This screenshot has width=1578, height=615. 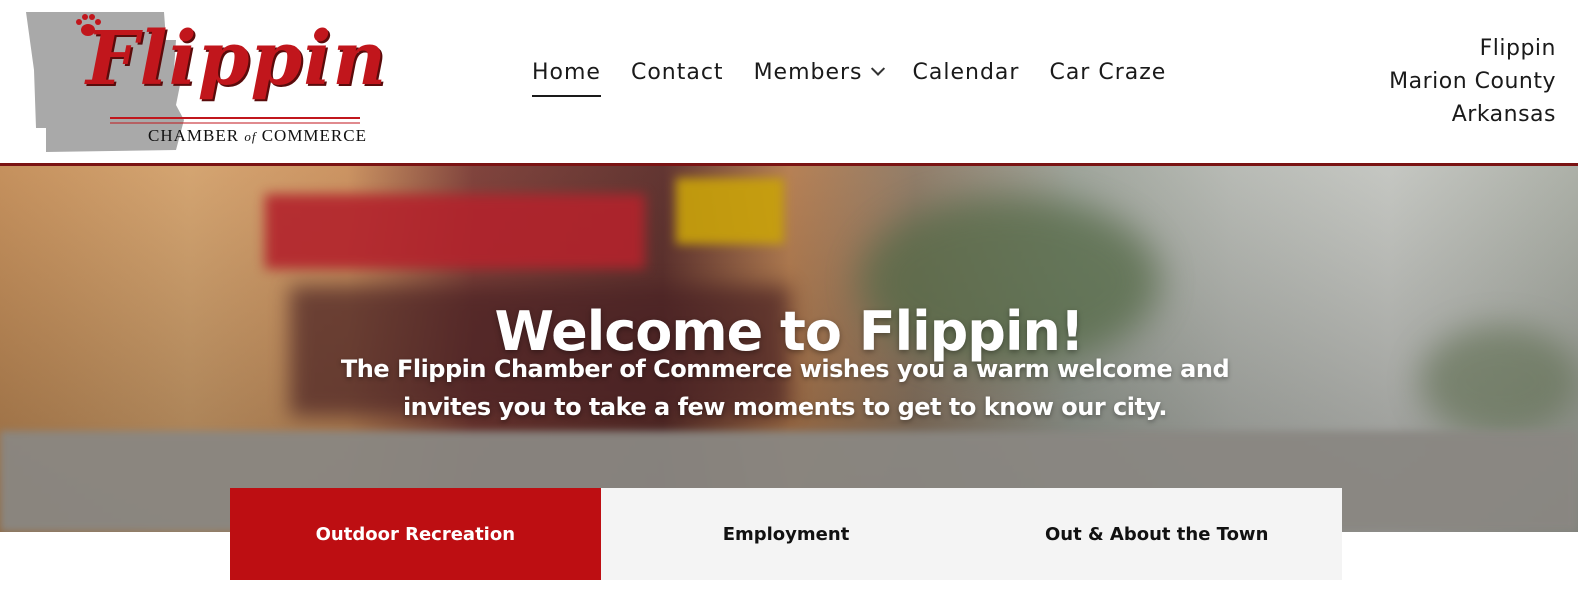 I want to click on nav-item-home: Home, so click(x=566, y=78).